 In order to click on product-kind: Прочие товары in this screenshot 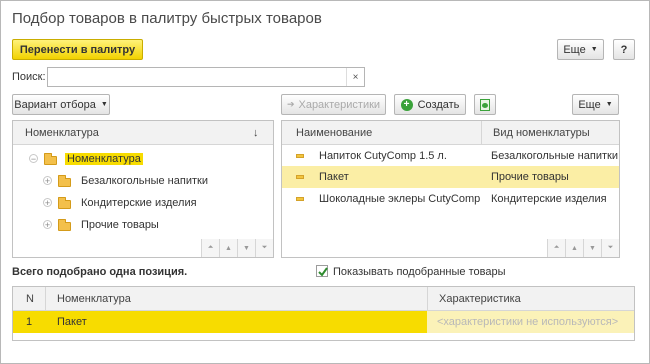, I will do `click(530, 177)`.